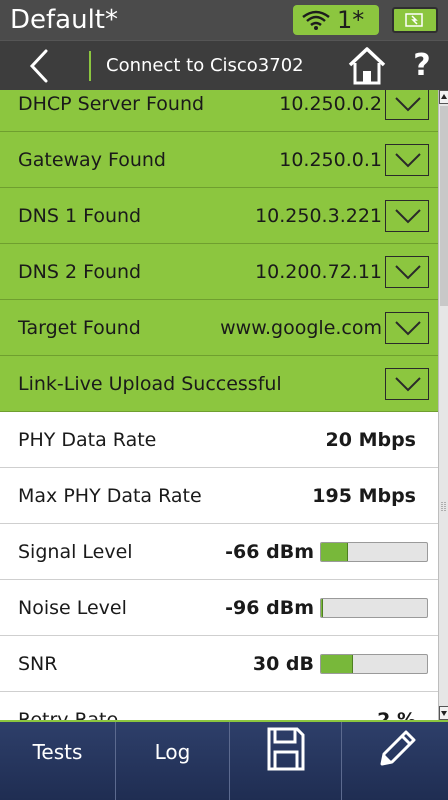 This screenshot has width=448, height=800. I want to click on metric-label: Max PHY Data Rate, so click(110, 496).